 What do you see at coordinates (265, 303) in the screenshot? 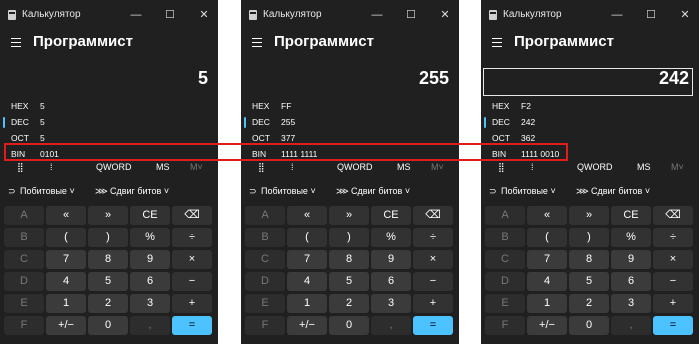
I see `key-e: E` at bounding box center [265, 303].